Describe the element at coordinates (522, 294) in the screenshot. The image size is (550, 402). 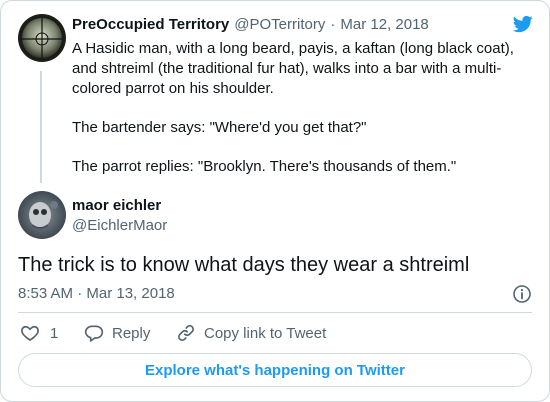
I see `info-icon` at that location.